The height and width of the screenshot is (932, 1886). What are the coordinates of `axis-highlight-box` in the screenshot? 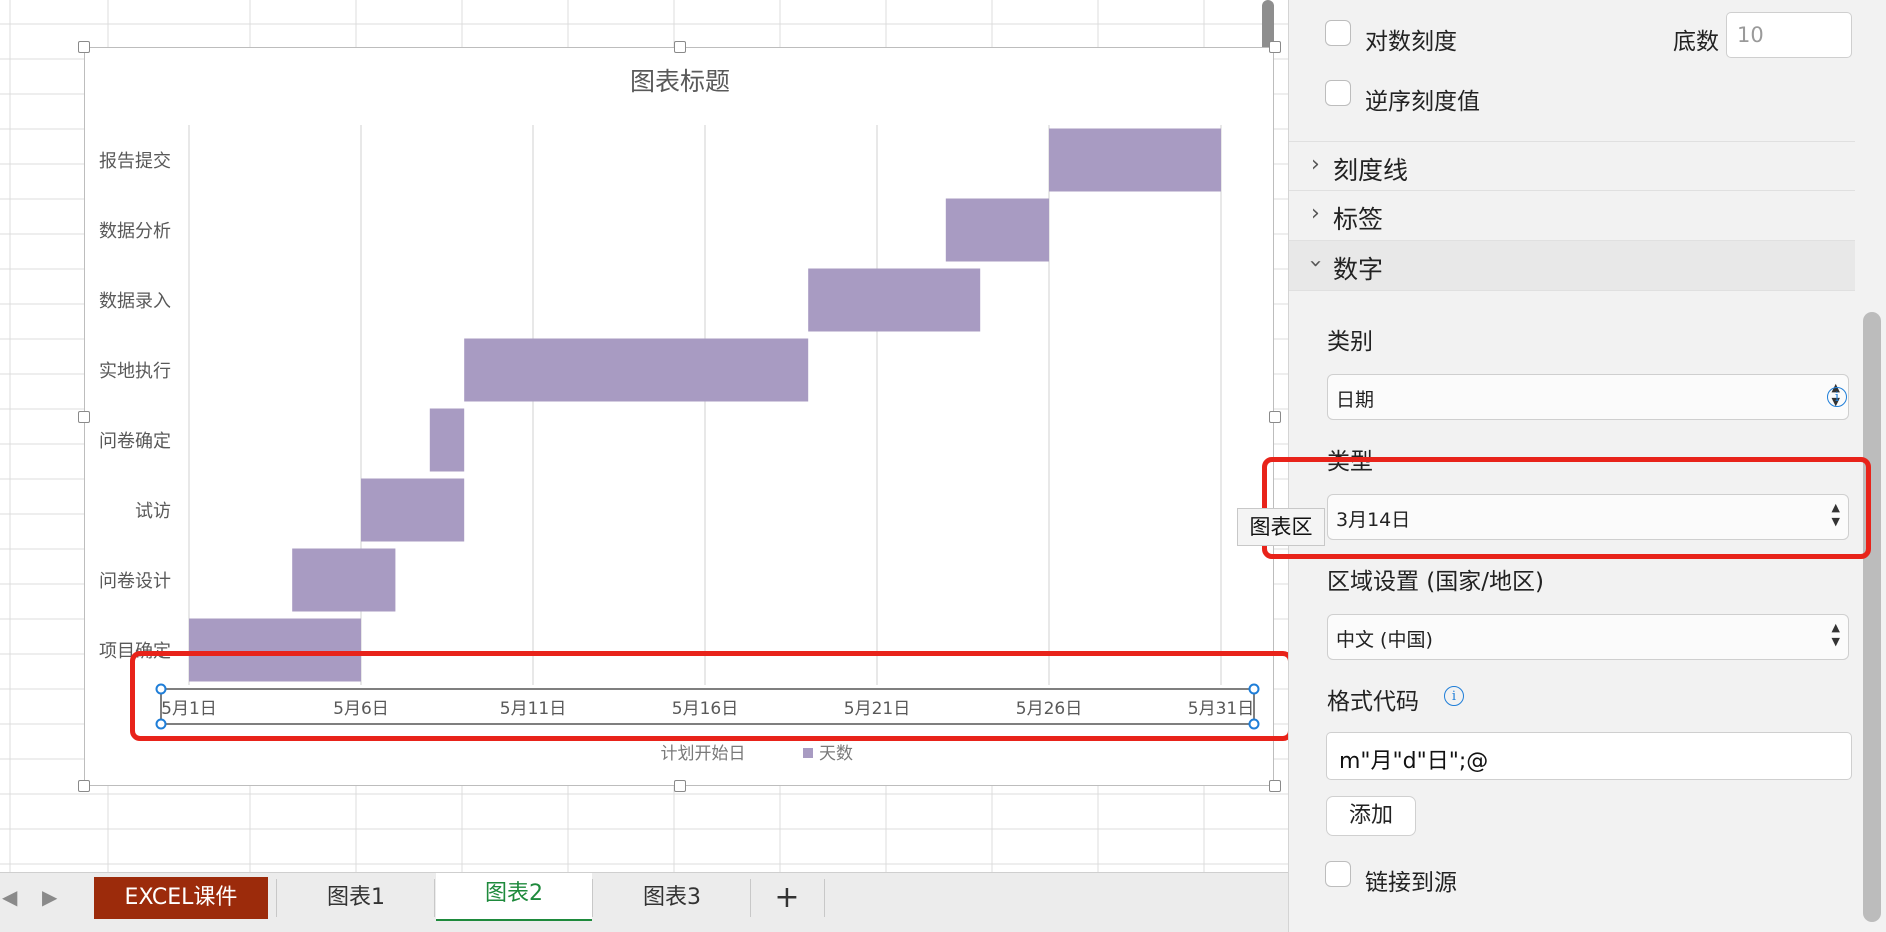 It's located at (709, 696).